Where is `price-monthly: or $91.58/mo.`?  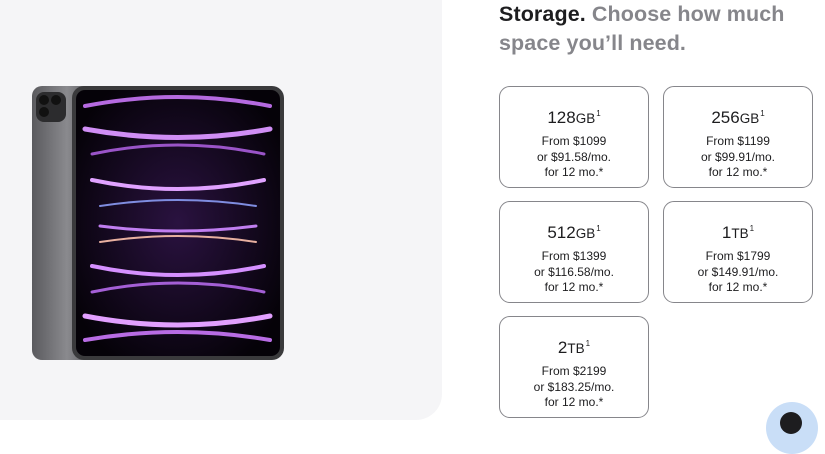 price-monthly: or $91.58/mo. is located at coordinates (574, 156).